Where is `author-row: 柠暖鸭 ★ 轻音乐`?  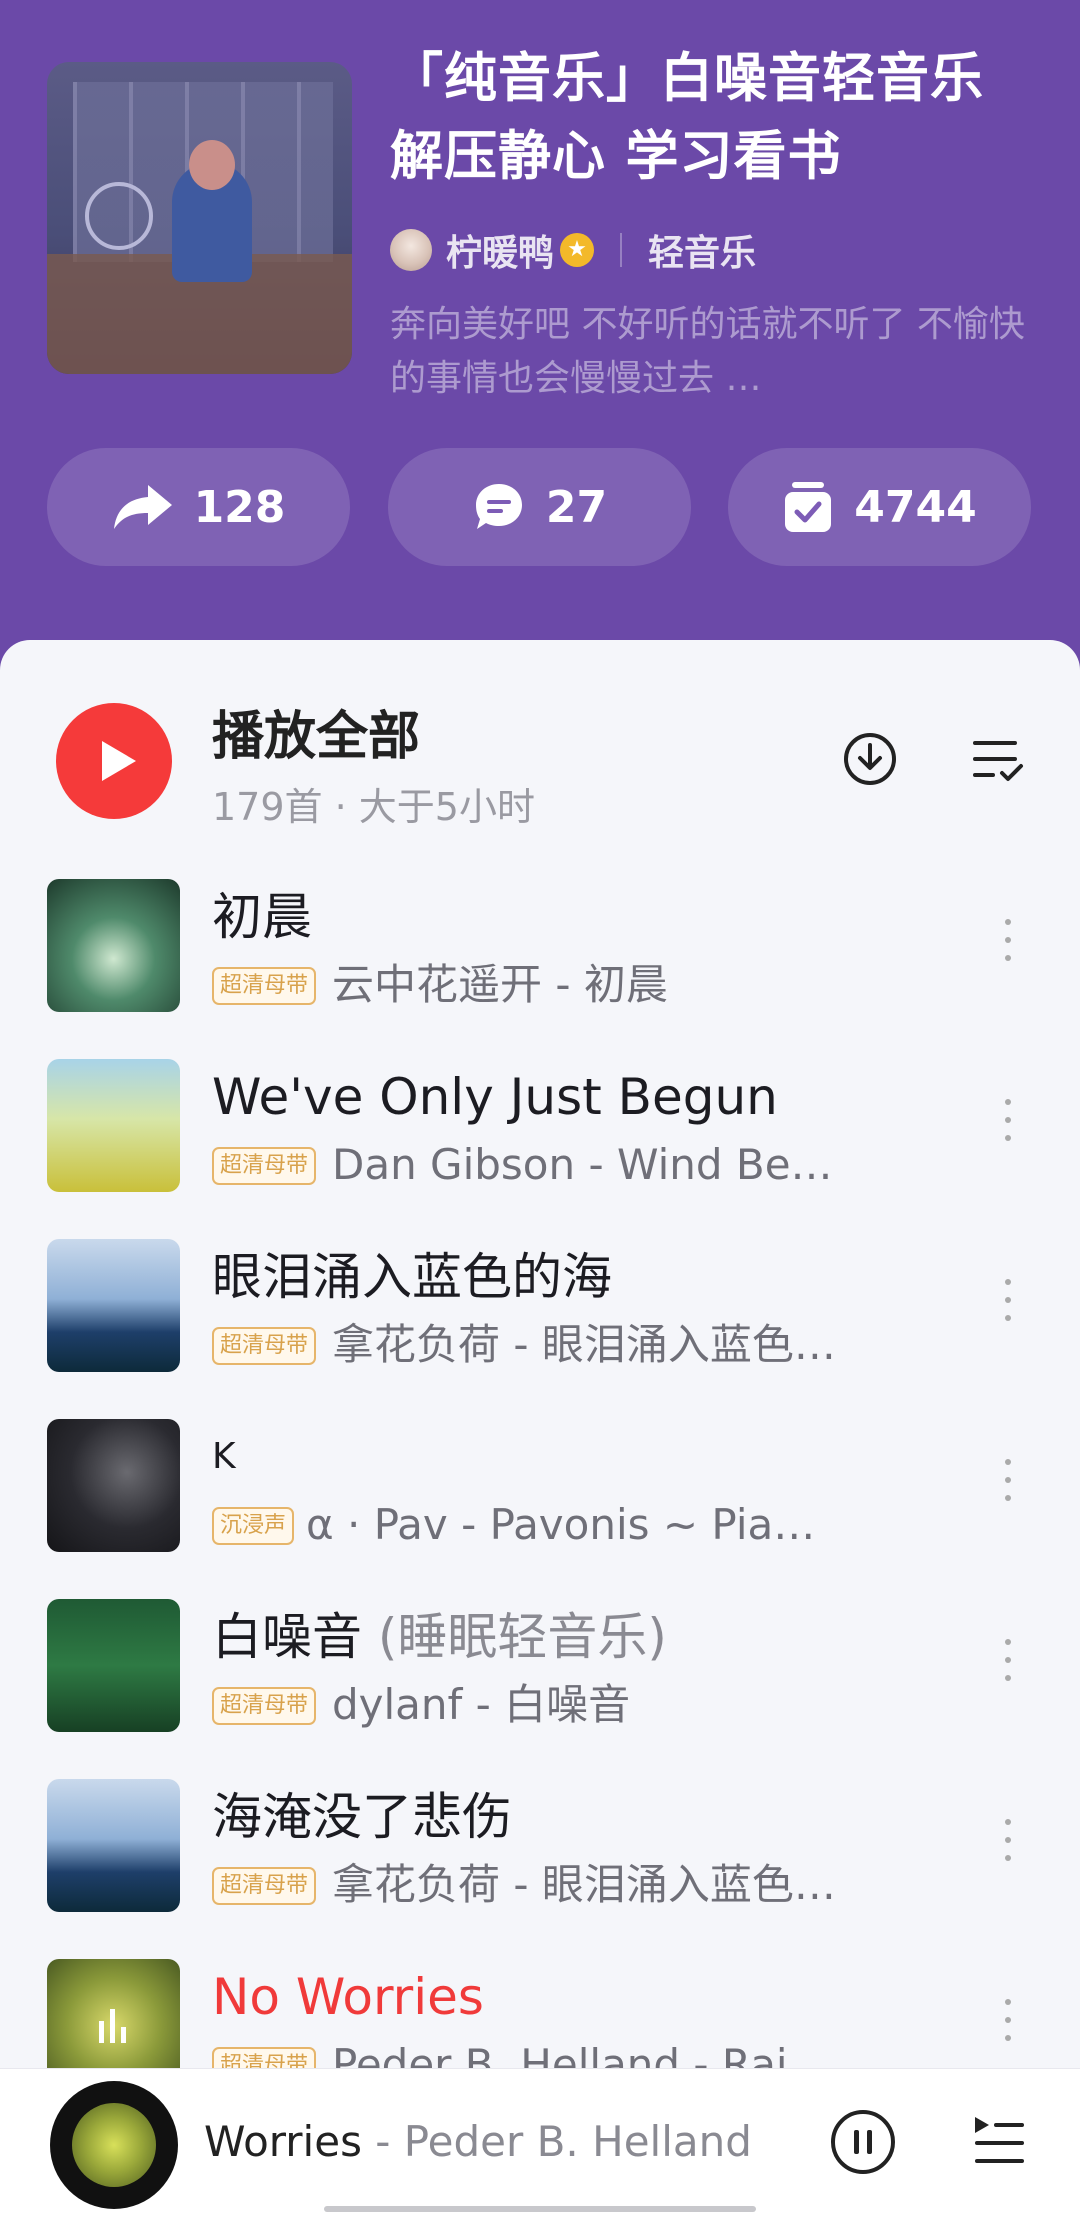 author-row: 柠暖鸭 ★ 轻音乐 is located at coordinates (573, 250).